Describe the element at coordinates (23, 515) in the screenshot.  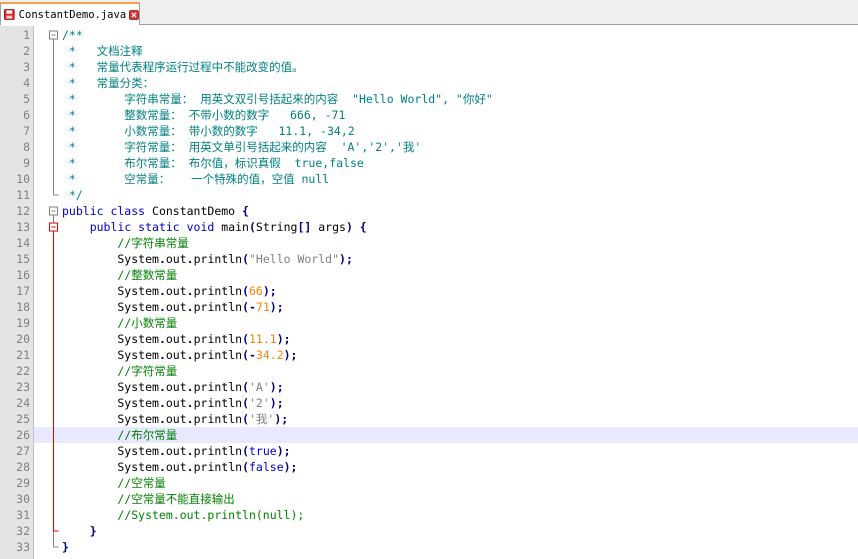
I see `line-number: 31` at that location.